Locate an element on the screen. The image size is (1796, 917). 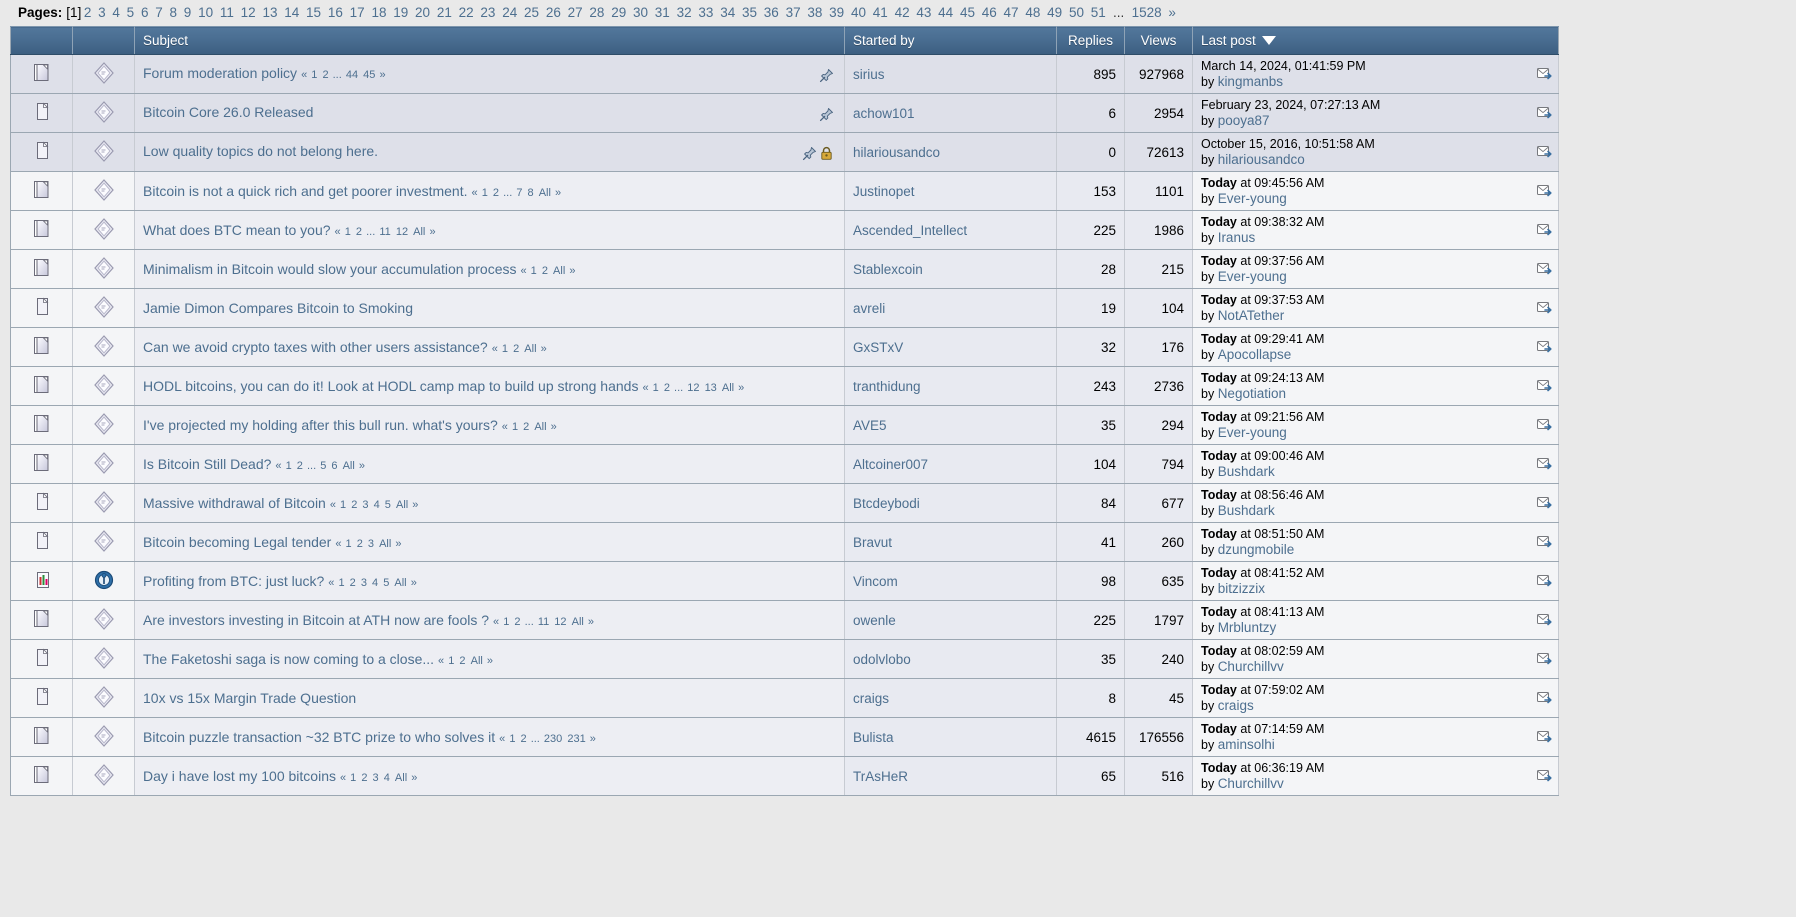
topic-page-6: 6 is located at coordinates (334, 466).